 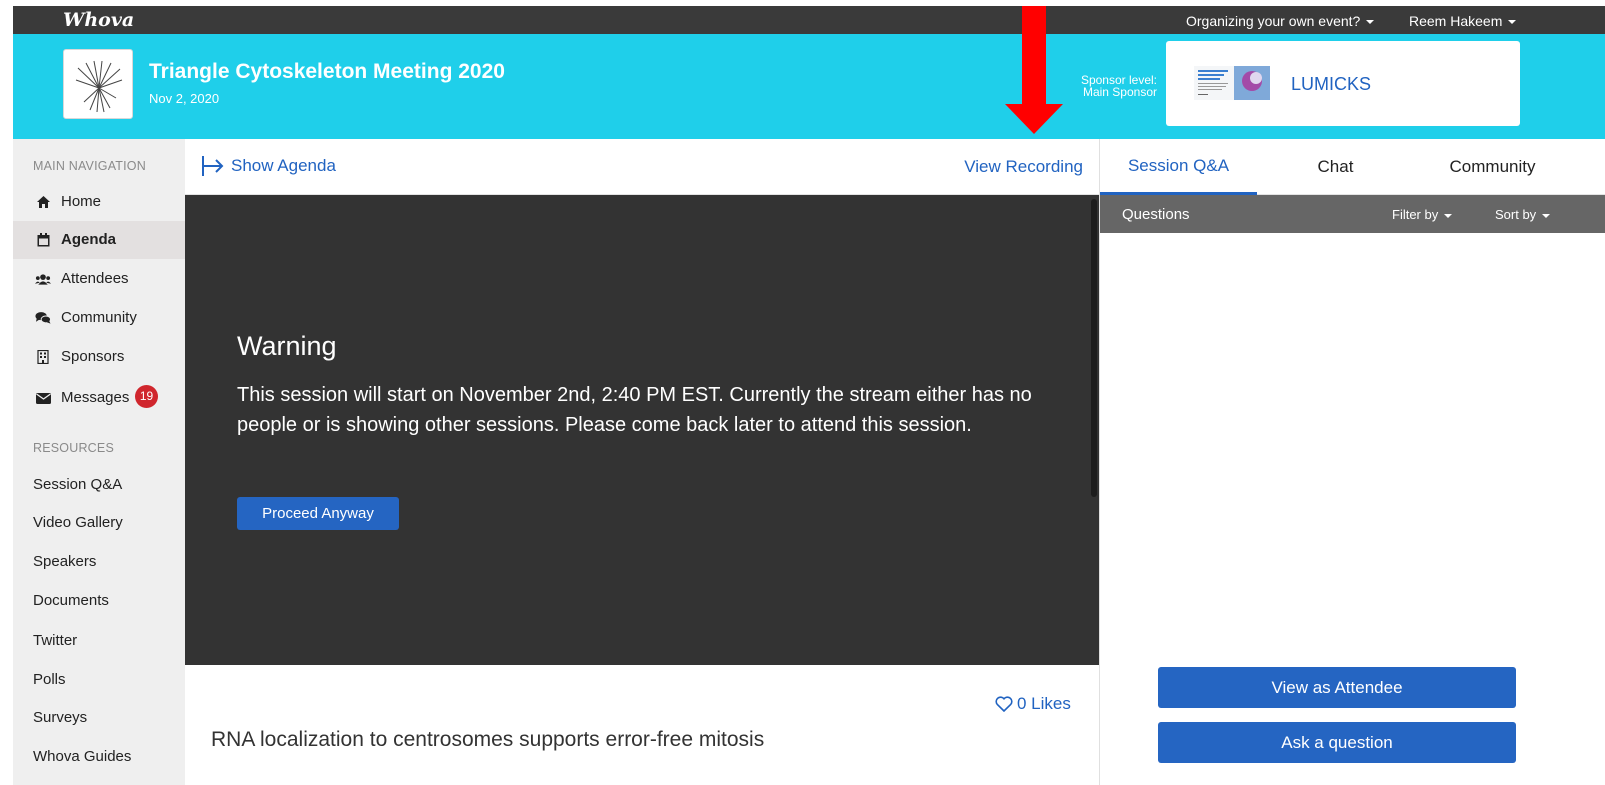 What do you see at coordinates (95, 397) in the screenshot?
I see `sidebar-item-label: Messages` at bounding box center [95, 397].